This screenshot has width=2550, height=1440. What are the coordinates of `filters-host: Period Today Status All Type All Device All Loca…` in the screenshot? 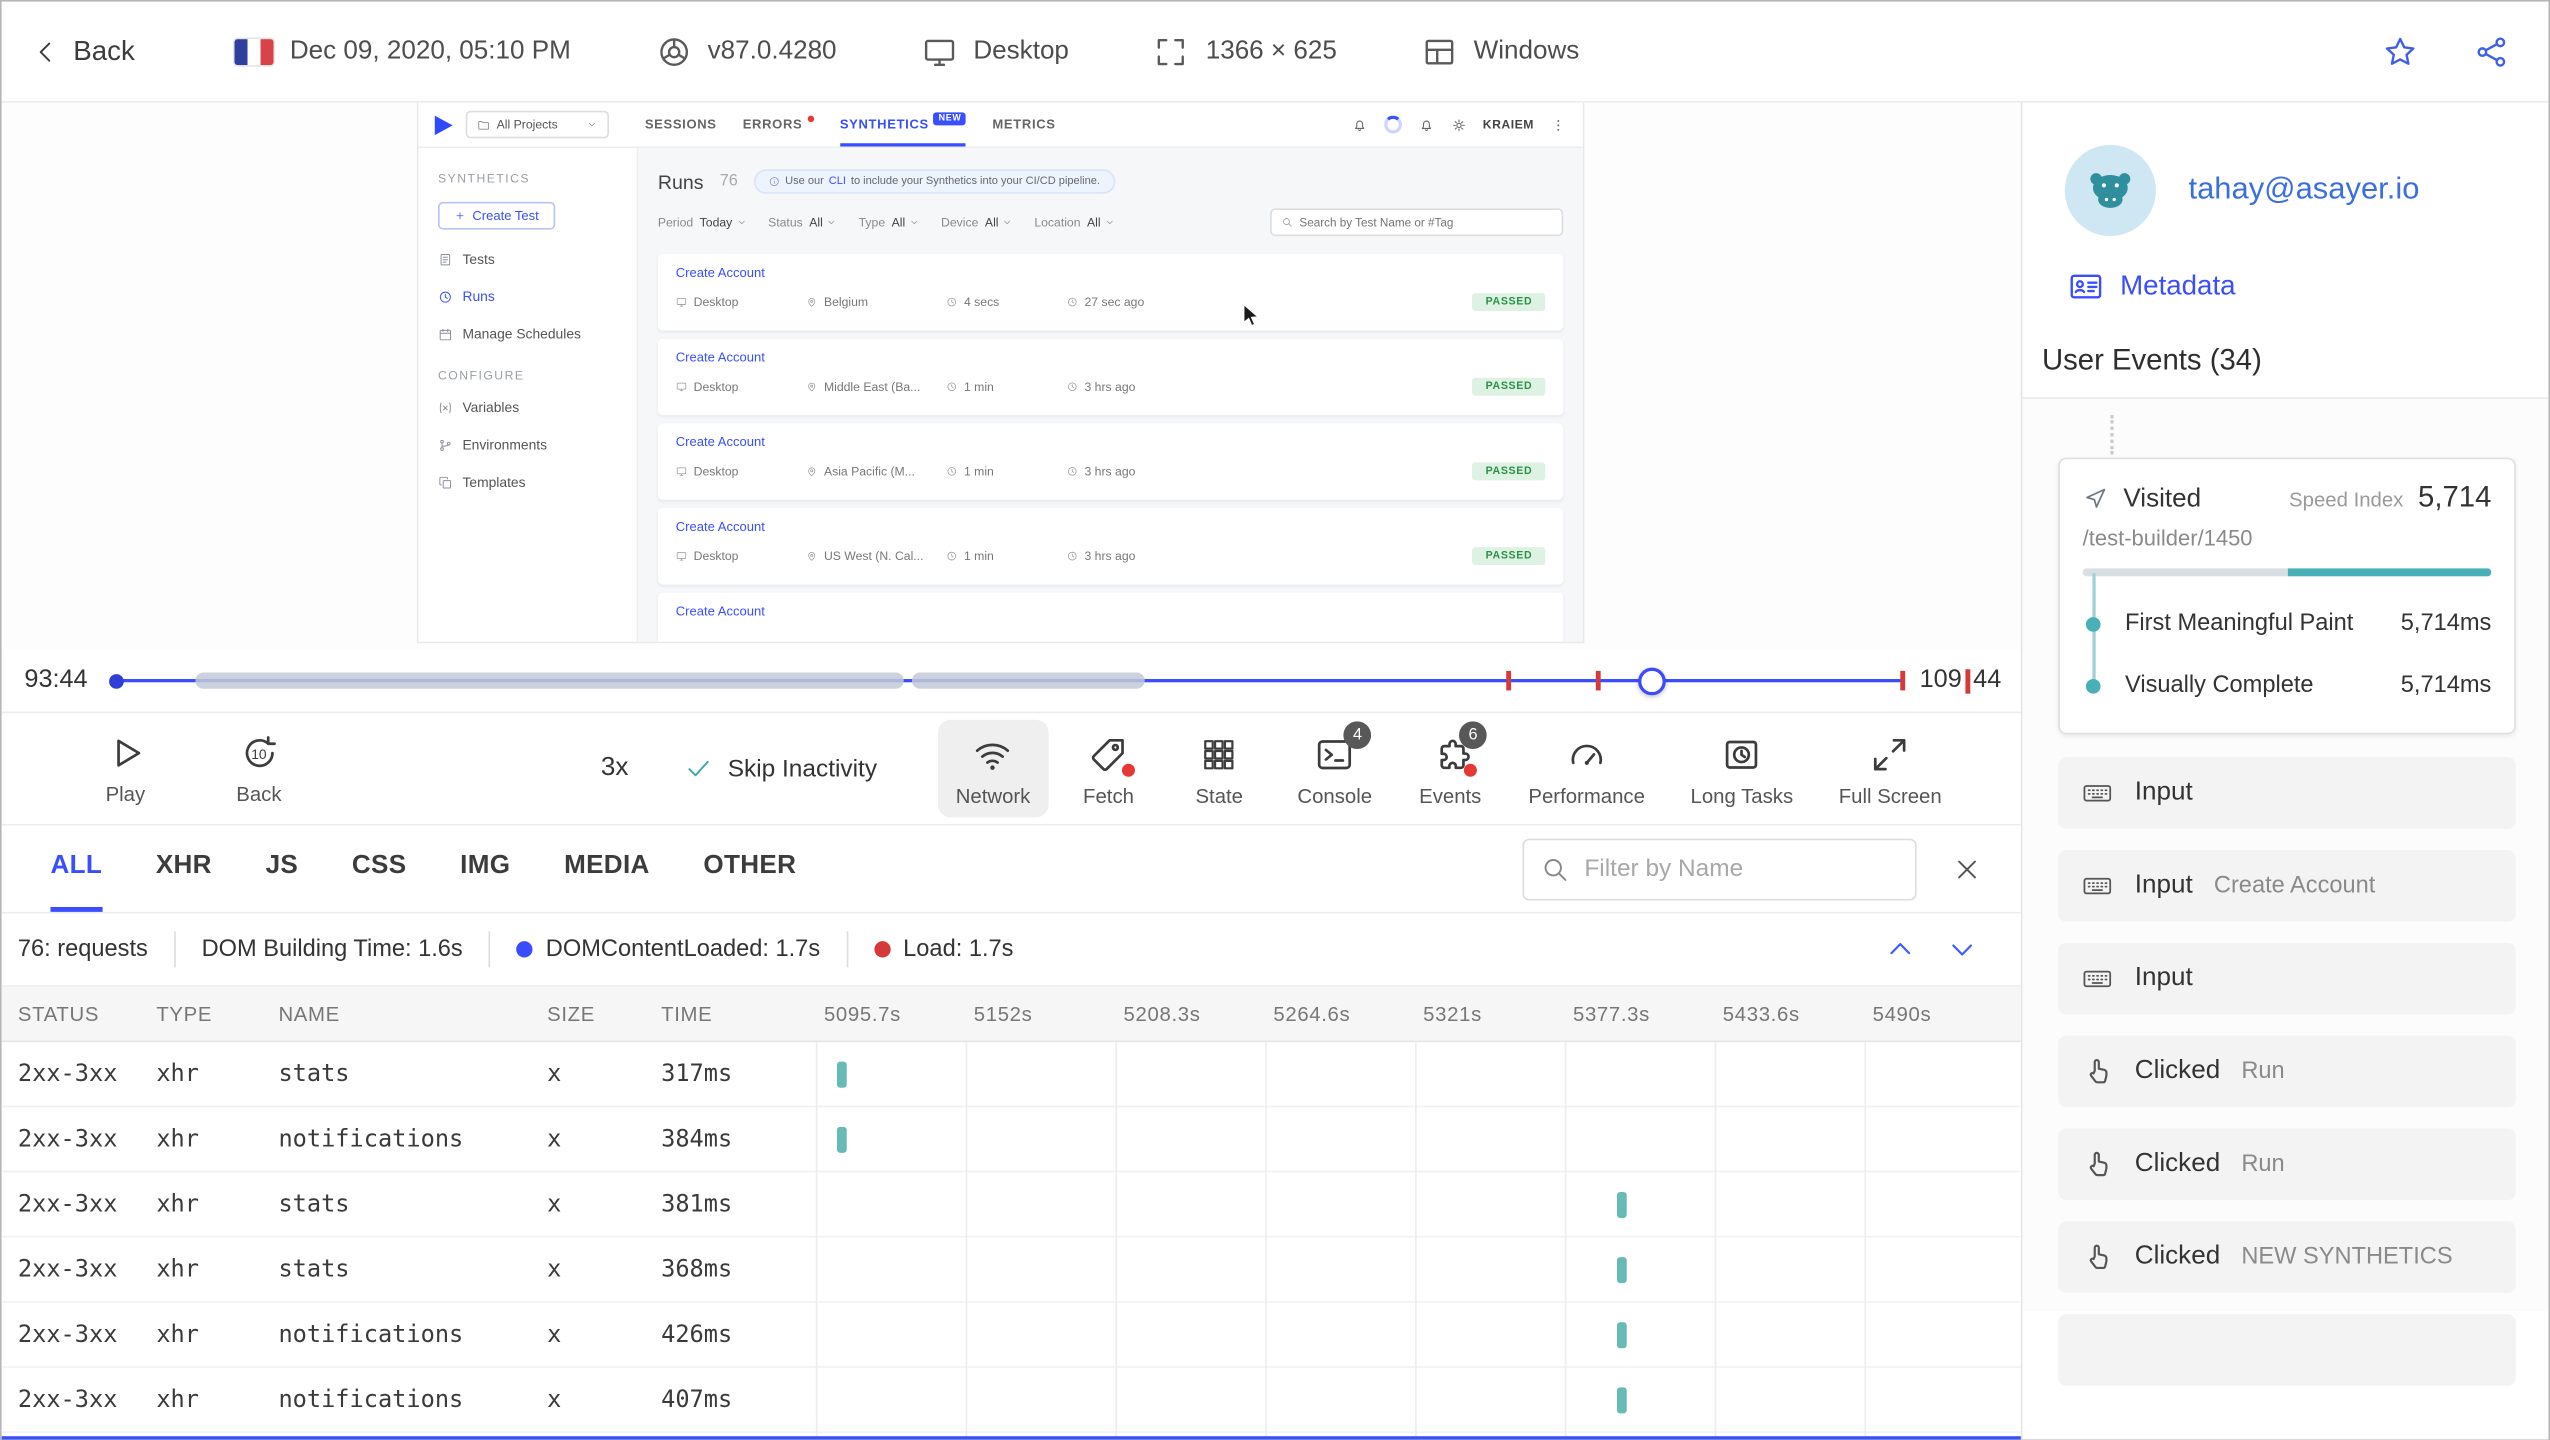 It's located at (886, 222).